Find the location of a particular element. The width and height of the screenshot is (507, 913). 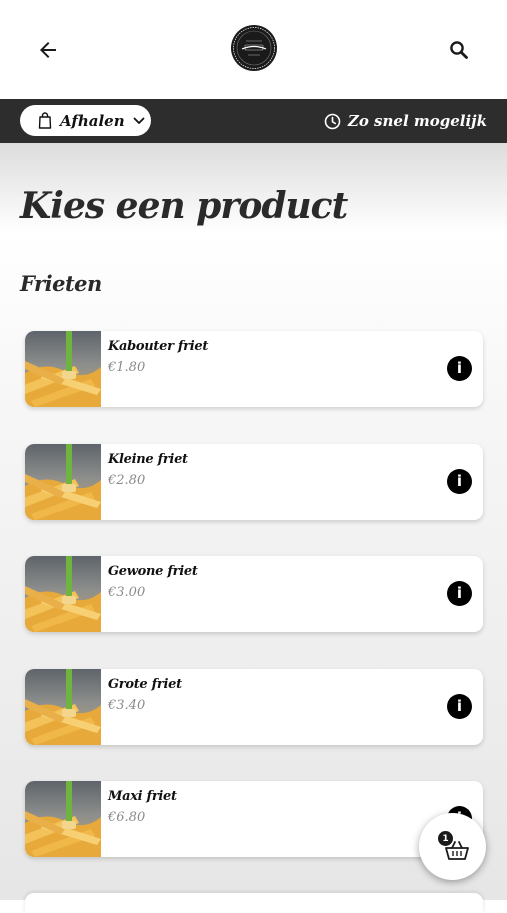

product-card: Gewone friet €3.00 i is located at coordinates (254, 594).